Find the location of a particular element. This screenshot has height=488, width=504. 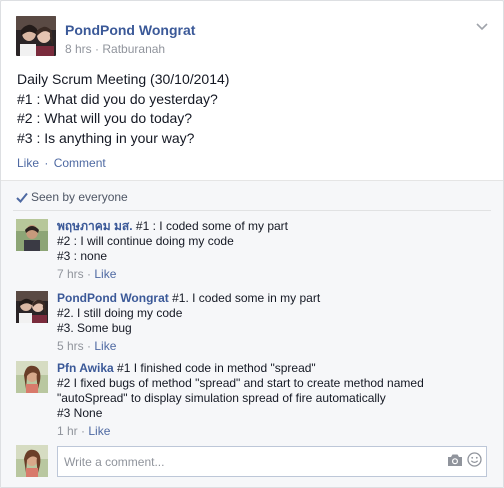

commenter-name: พฤษภาคม มส. is located at coordinates (95, 226).